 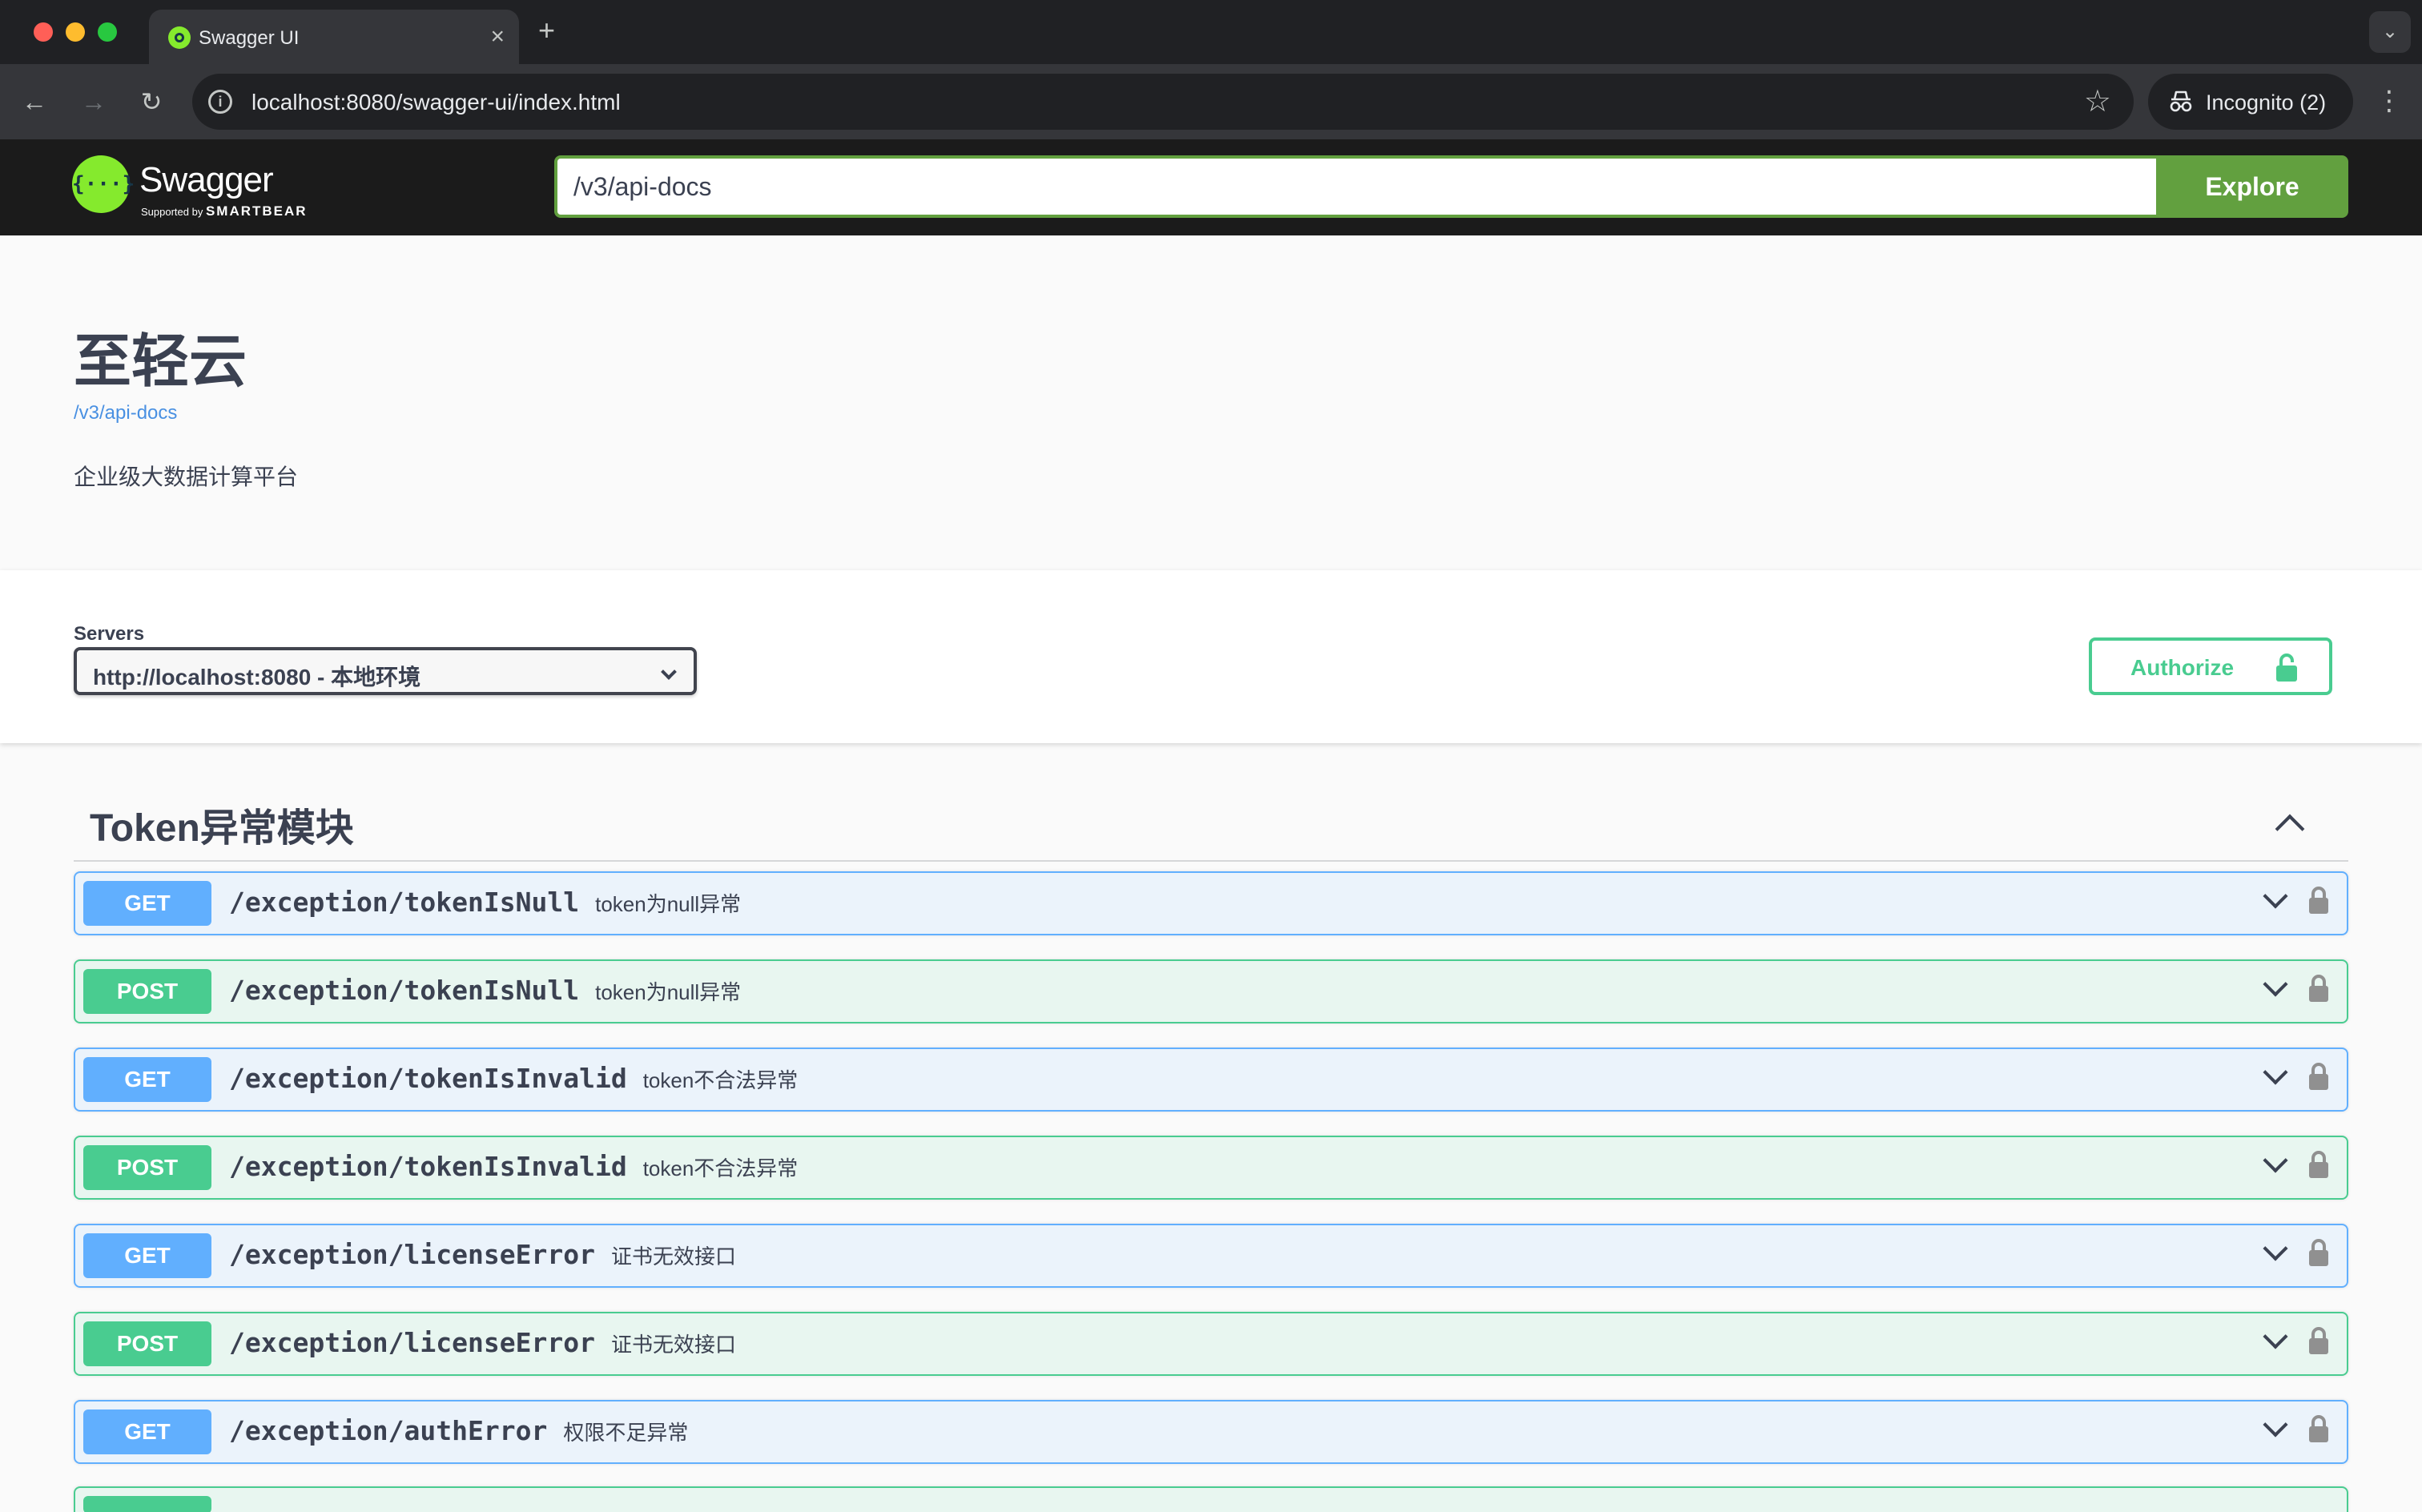 What do you see at coordinates (2389, 101) in the screenshot?
I see `browser-menu-icon: ⋮` at bounding box center [2389, 101].